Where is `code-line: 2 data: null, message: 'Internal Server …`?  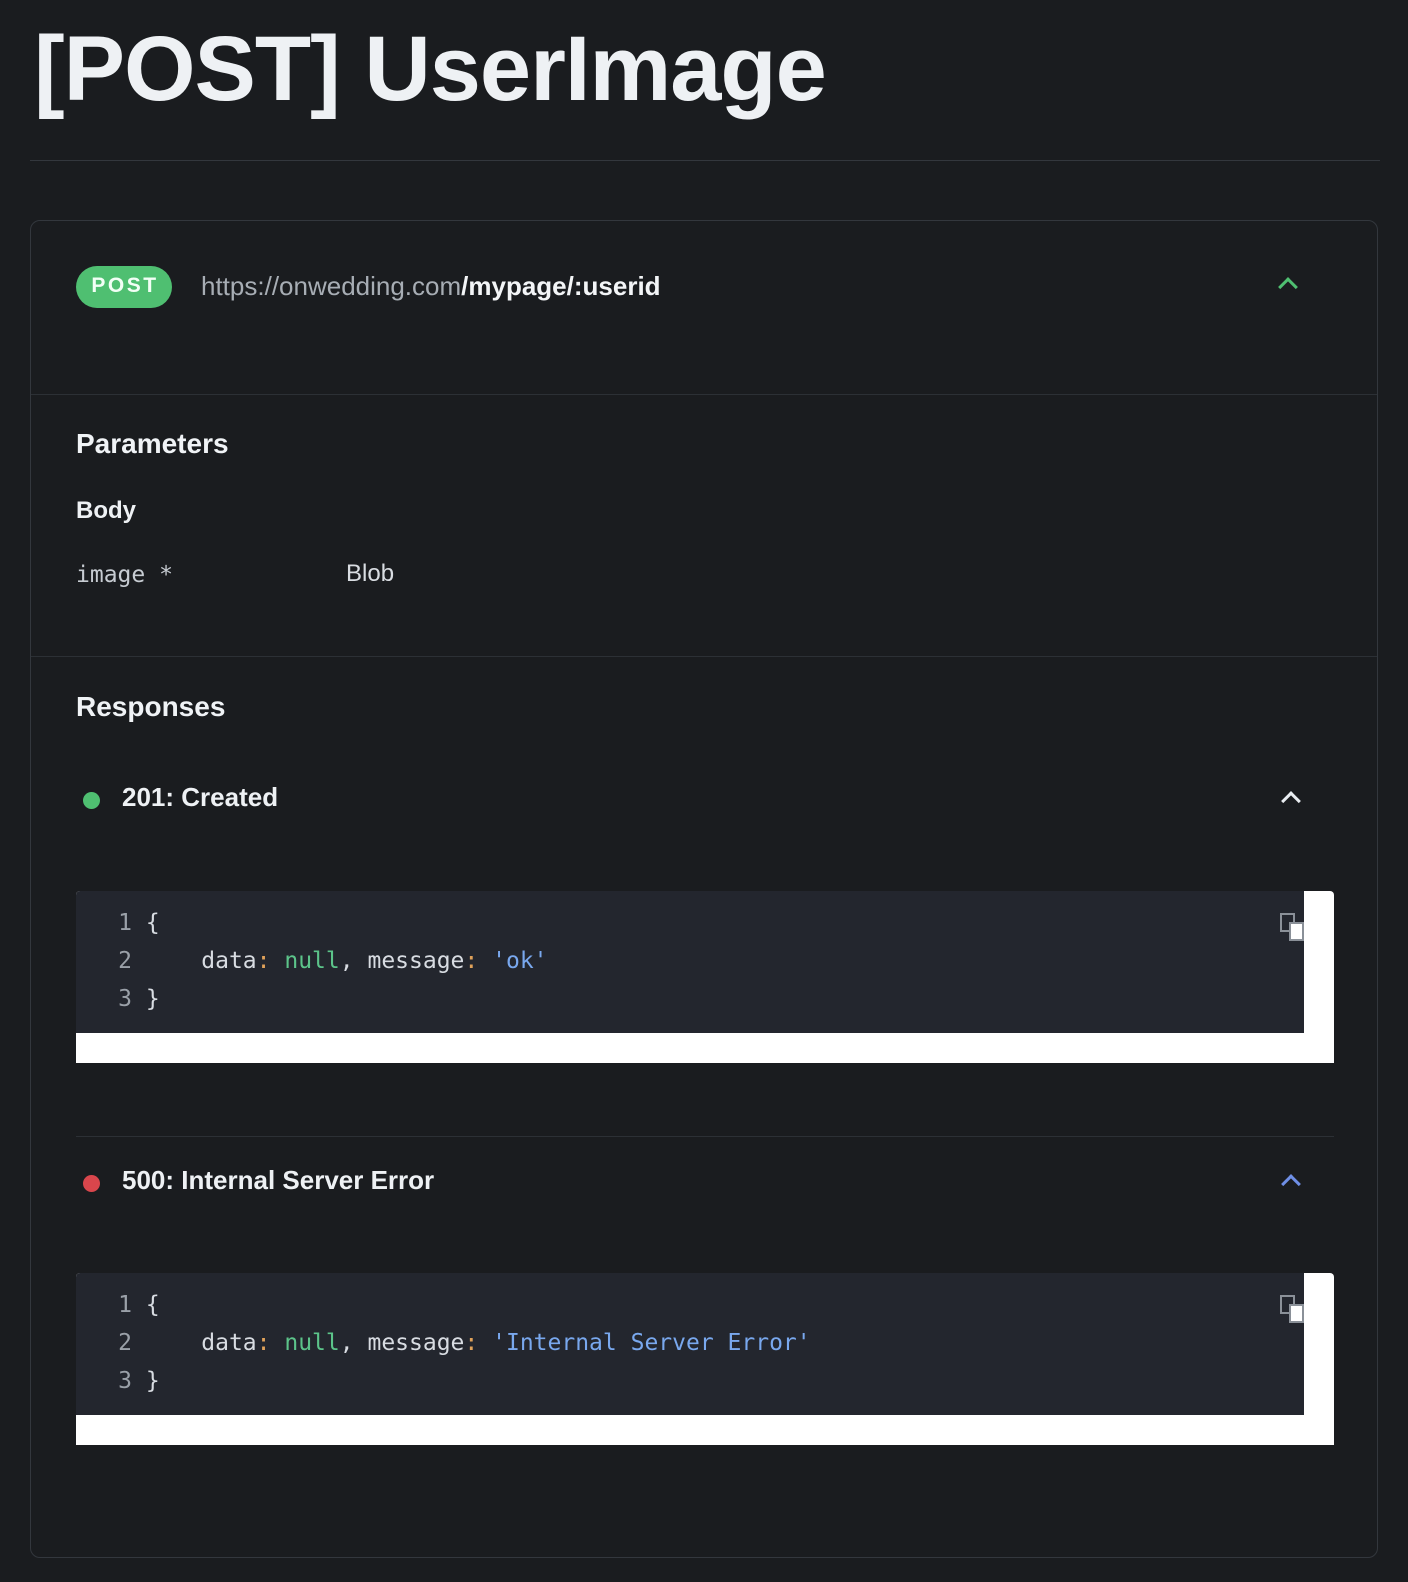 code-line: 2 data: null, message: 'Internal Server … is located at coordinates (443, 1343).